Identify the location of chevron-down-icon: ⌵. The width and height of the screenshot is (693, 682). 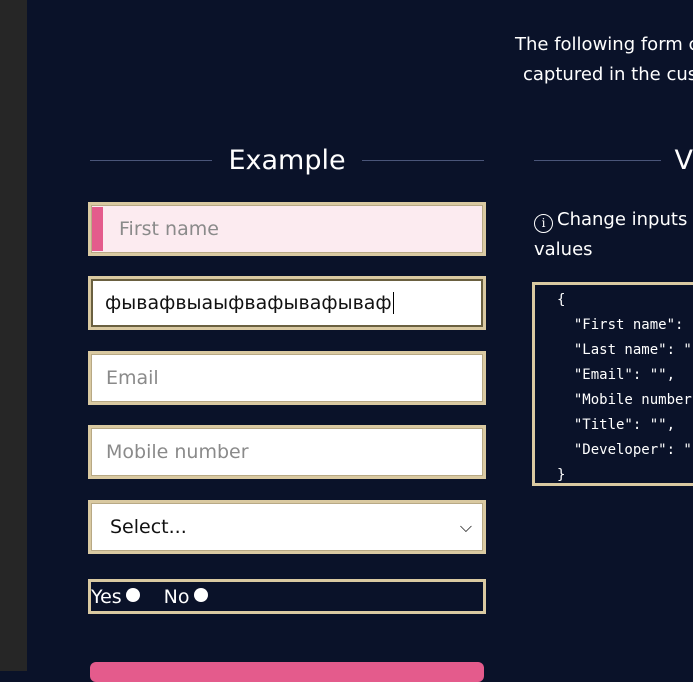
(465, 526).